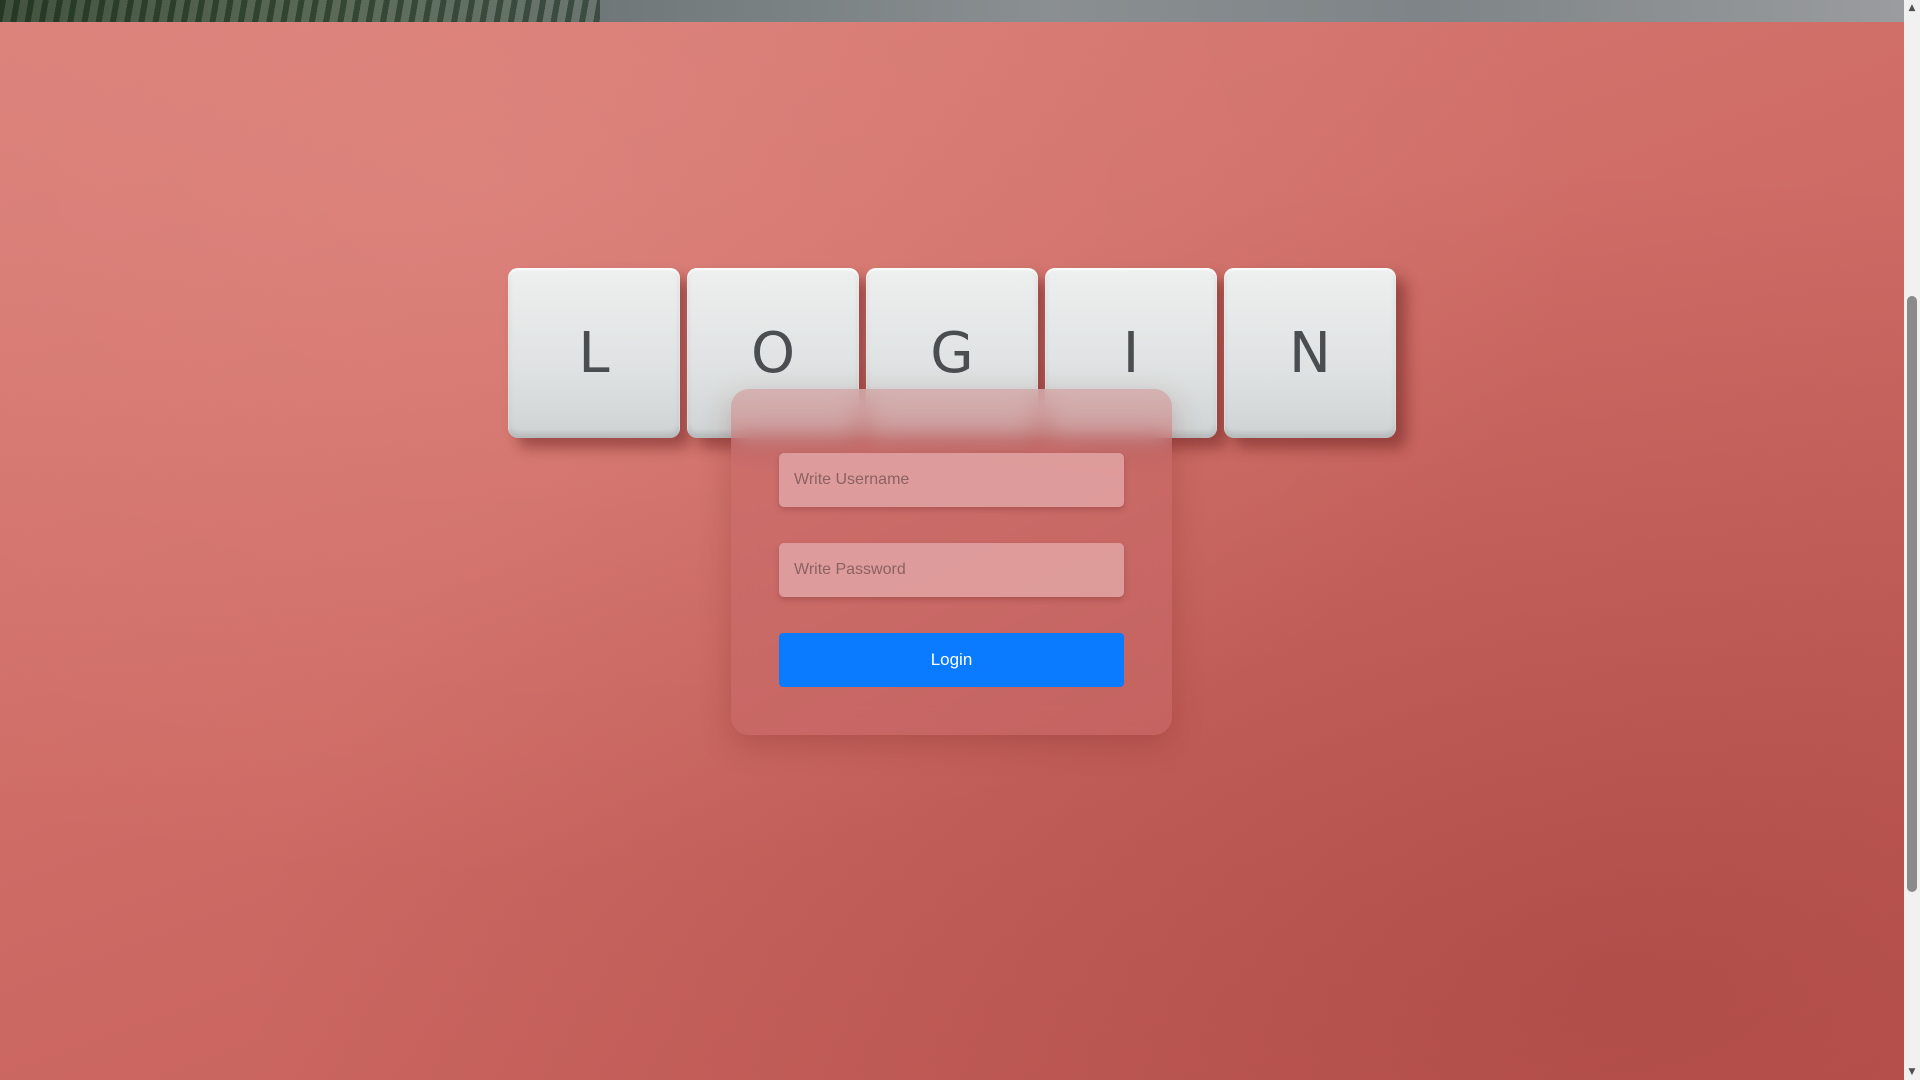 This screenshot has height=1080, width=1920. I want to click on scrollbar-thumb, so click(1912, 594).